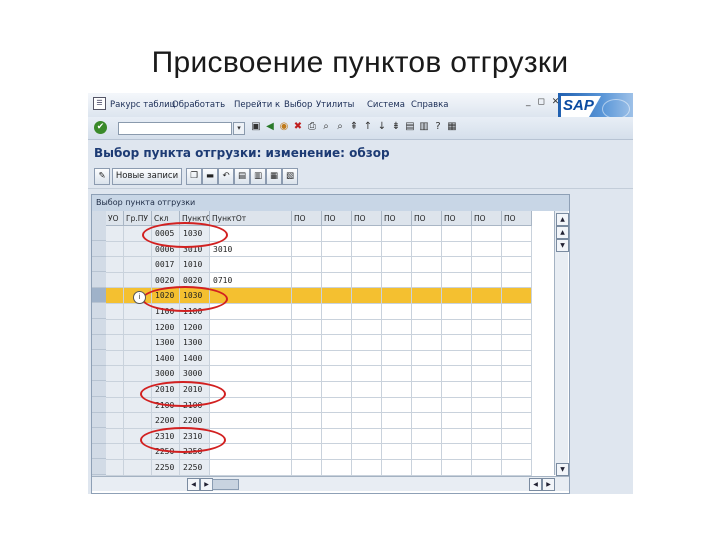 This screenshot has width=720, height=540. I want to click on select-all-icon: ▤, so click(242, 176).